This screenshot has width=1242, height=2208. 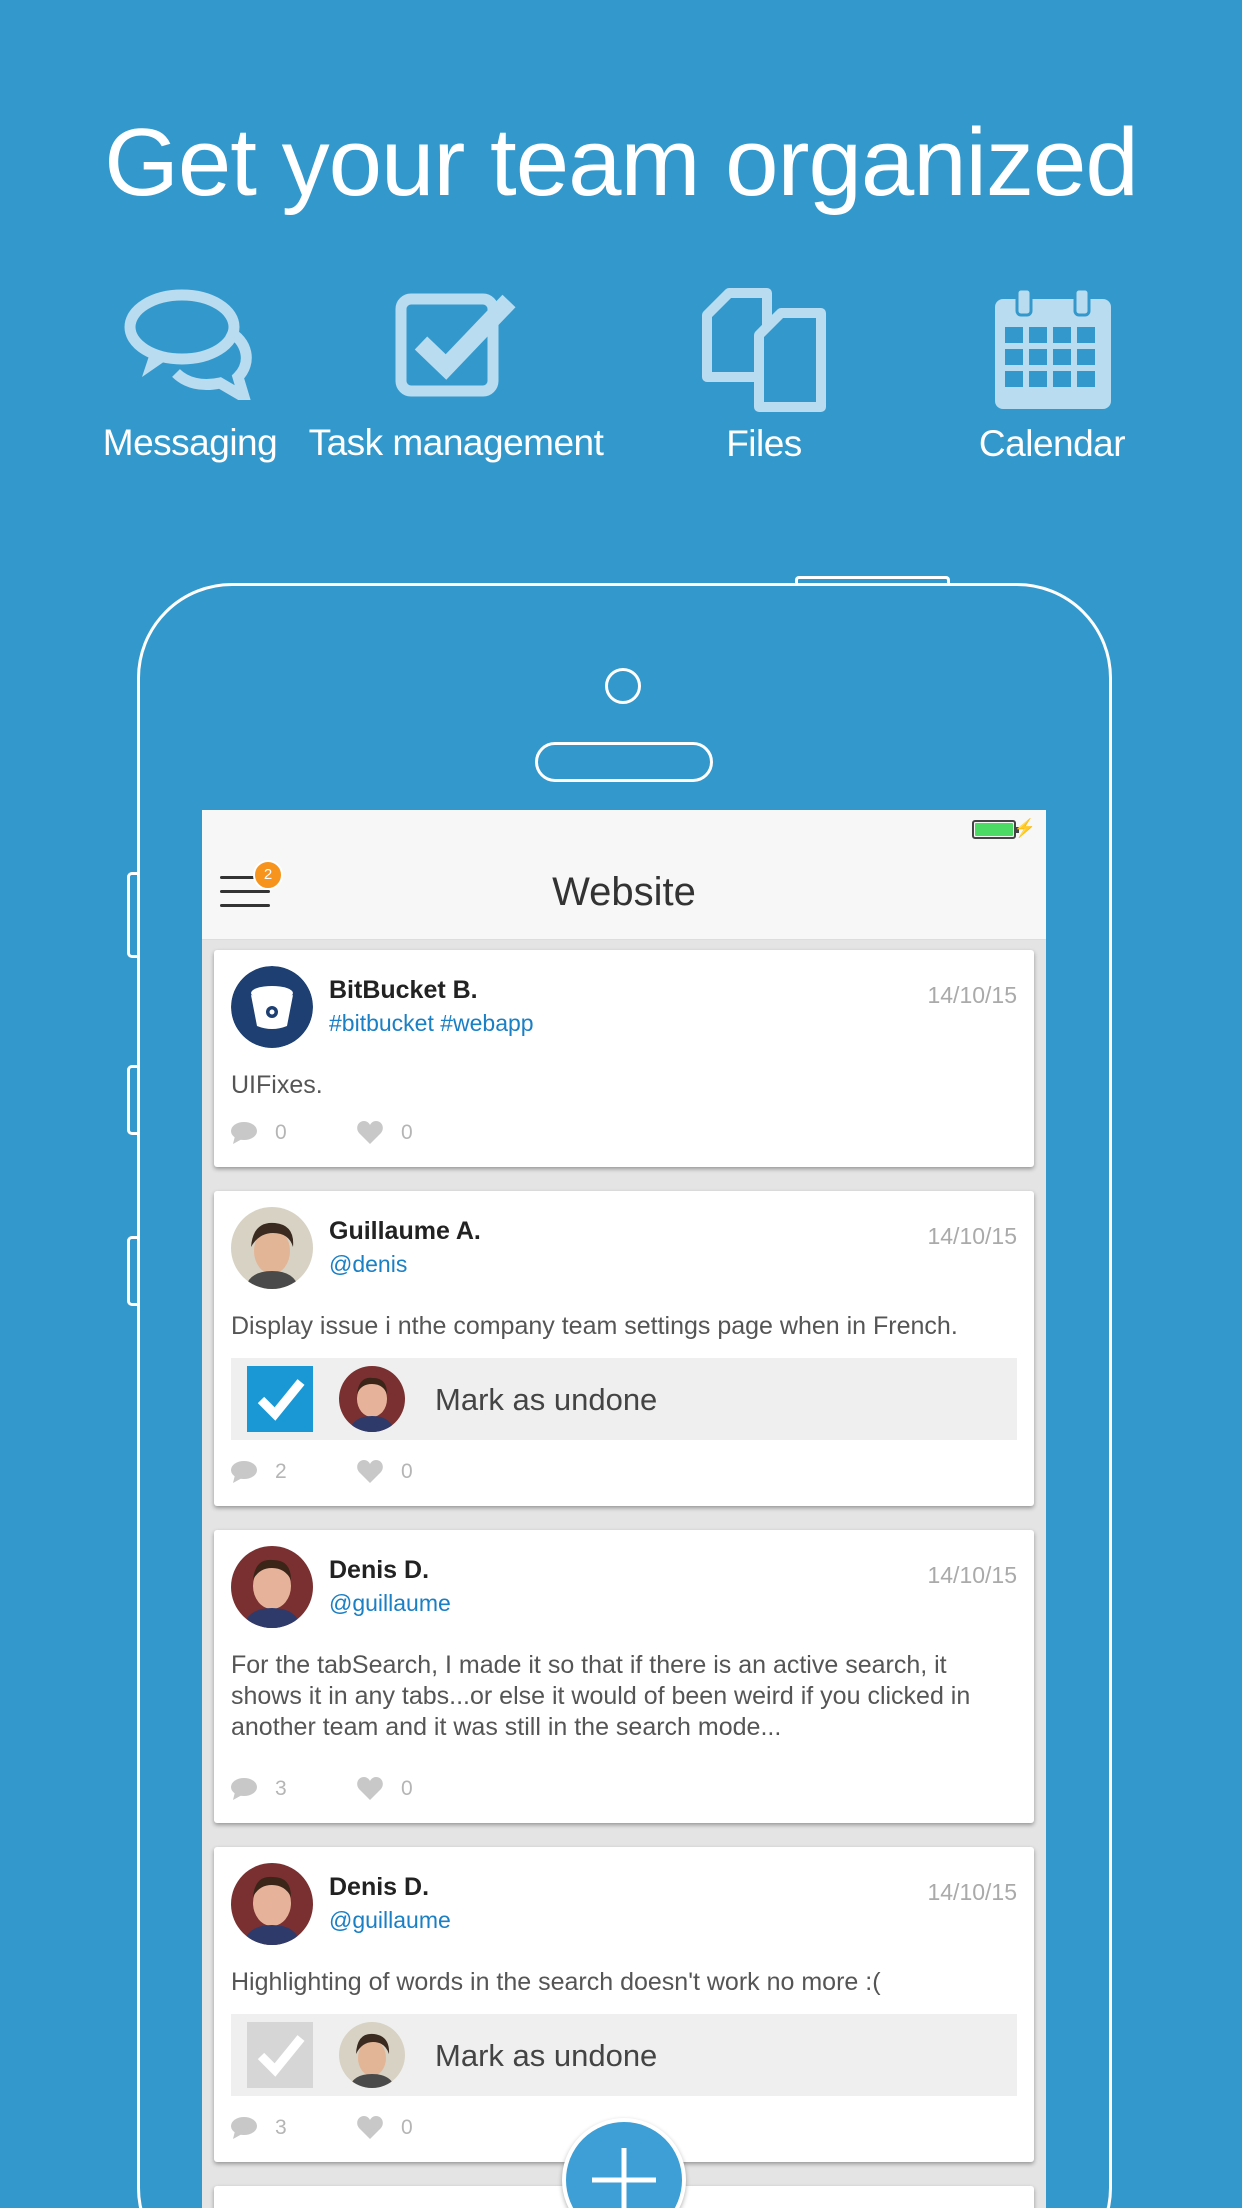 I want to click on page-title: Website, so click(x=624, y=892).